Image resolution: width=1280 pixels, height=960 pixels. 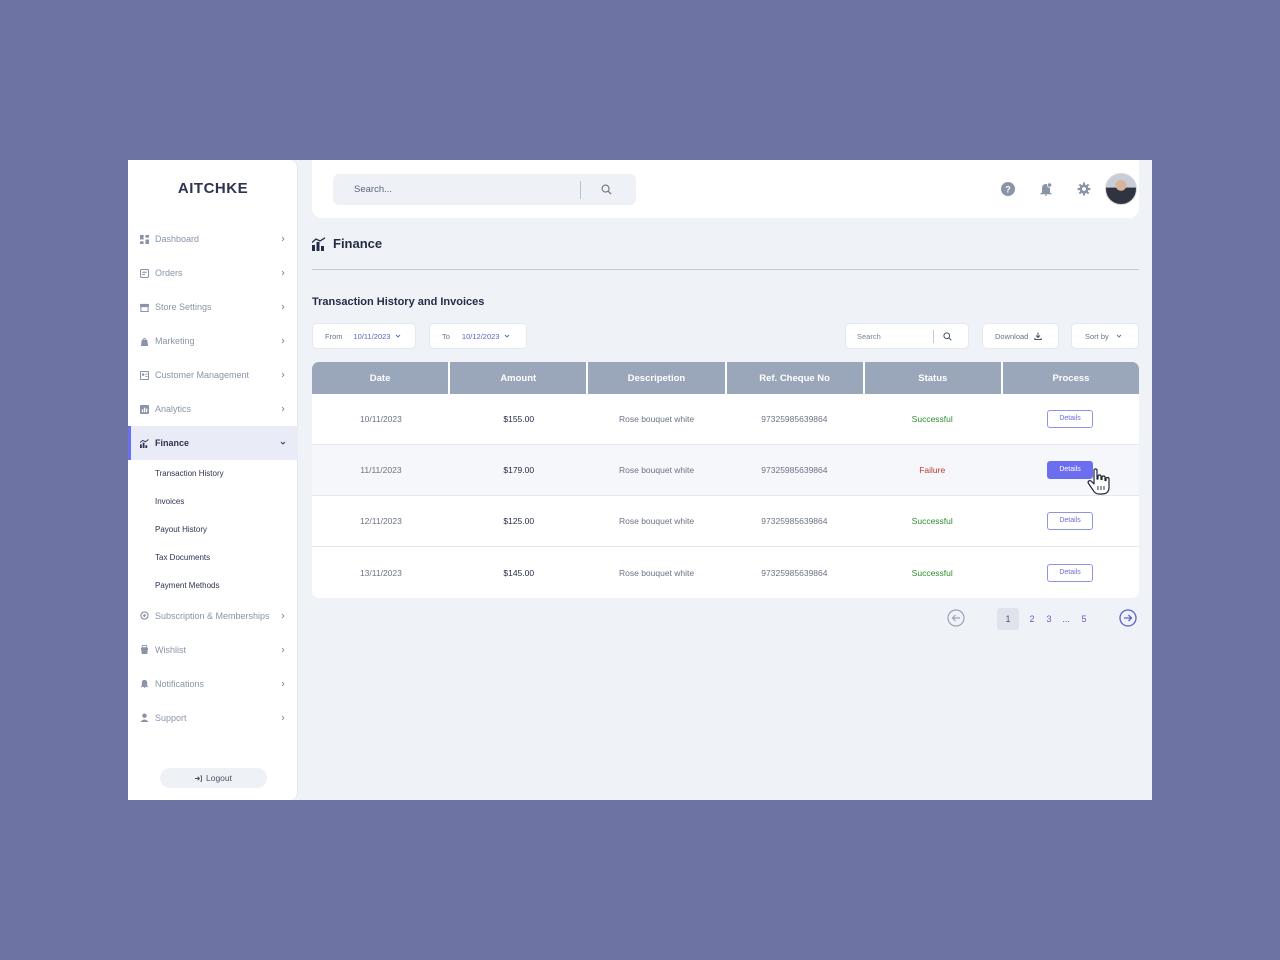 I want to click on cell-date: 12/11/2023, so click(x=380, y=521).